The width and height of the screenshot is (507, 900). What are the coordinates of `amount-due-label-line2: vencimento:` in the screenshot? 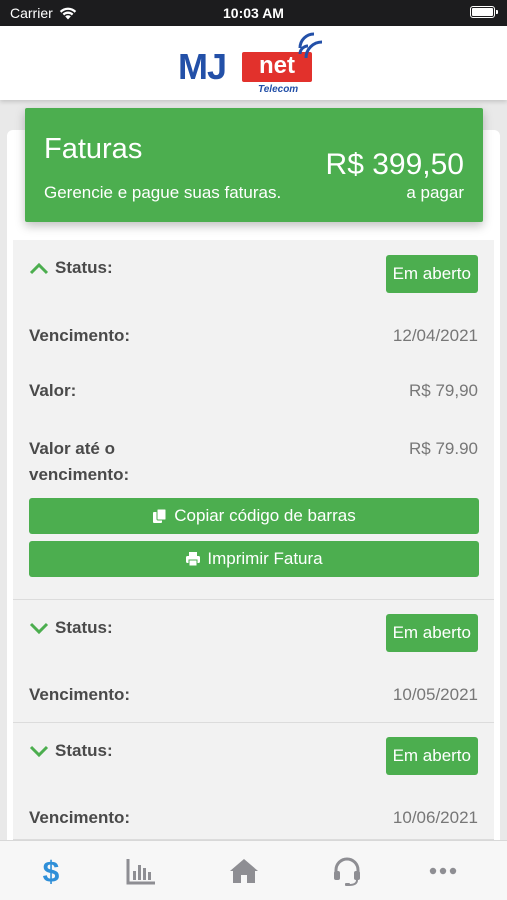 It's located at (79, 474).